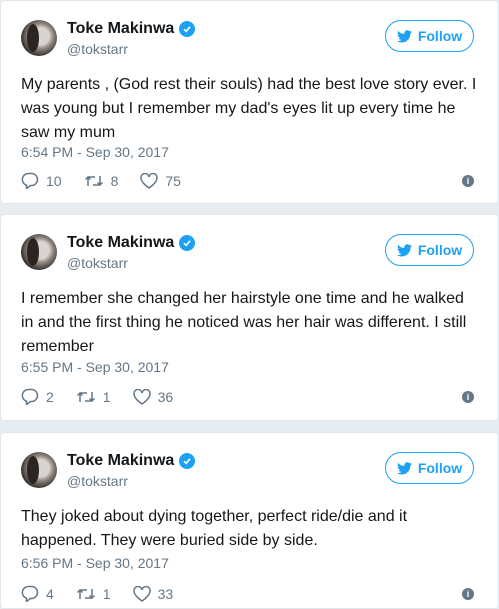  I want to click on tweet-actions: 2 1 36, so click(97, 396).